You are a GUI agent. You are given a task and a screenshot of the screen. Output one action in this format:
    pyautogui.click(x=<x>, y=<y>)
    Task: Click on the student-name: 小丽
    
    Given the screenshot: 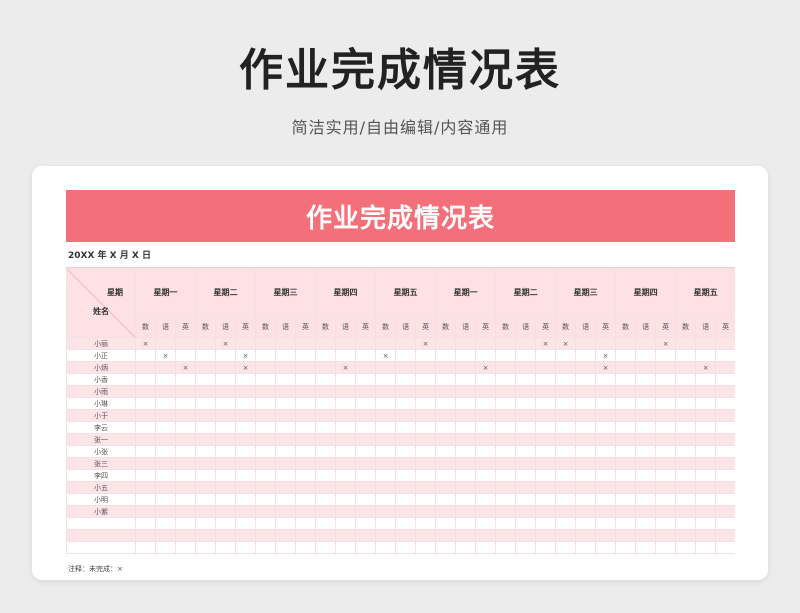 What is the action you would take?
    pyautogui.click(x=101, y=343)
    